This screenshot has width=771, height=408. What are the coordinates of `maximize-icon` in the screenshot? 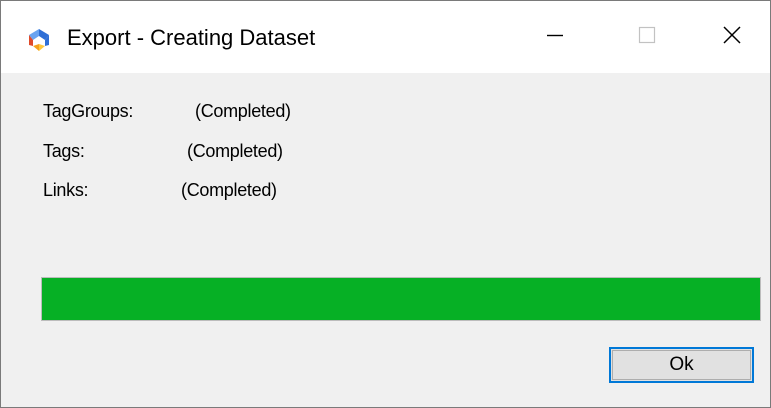 It's located at (647, 37).